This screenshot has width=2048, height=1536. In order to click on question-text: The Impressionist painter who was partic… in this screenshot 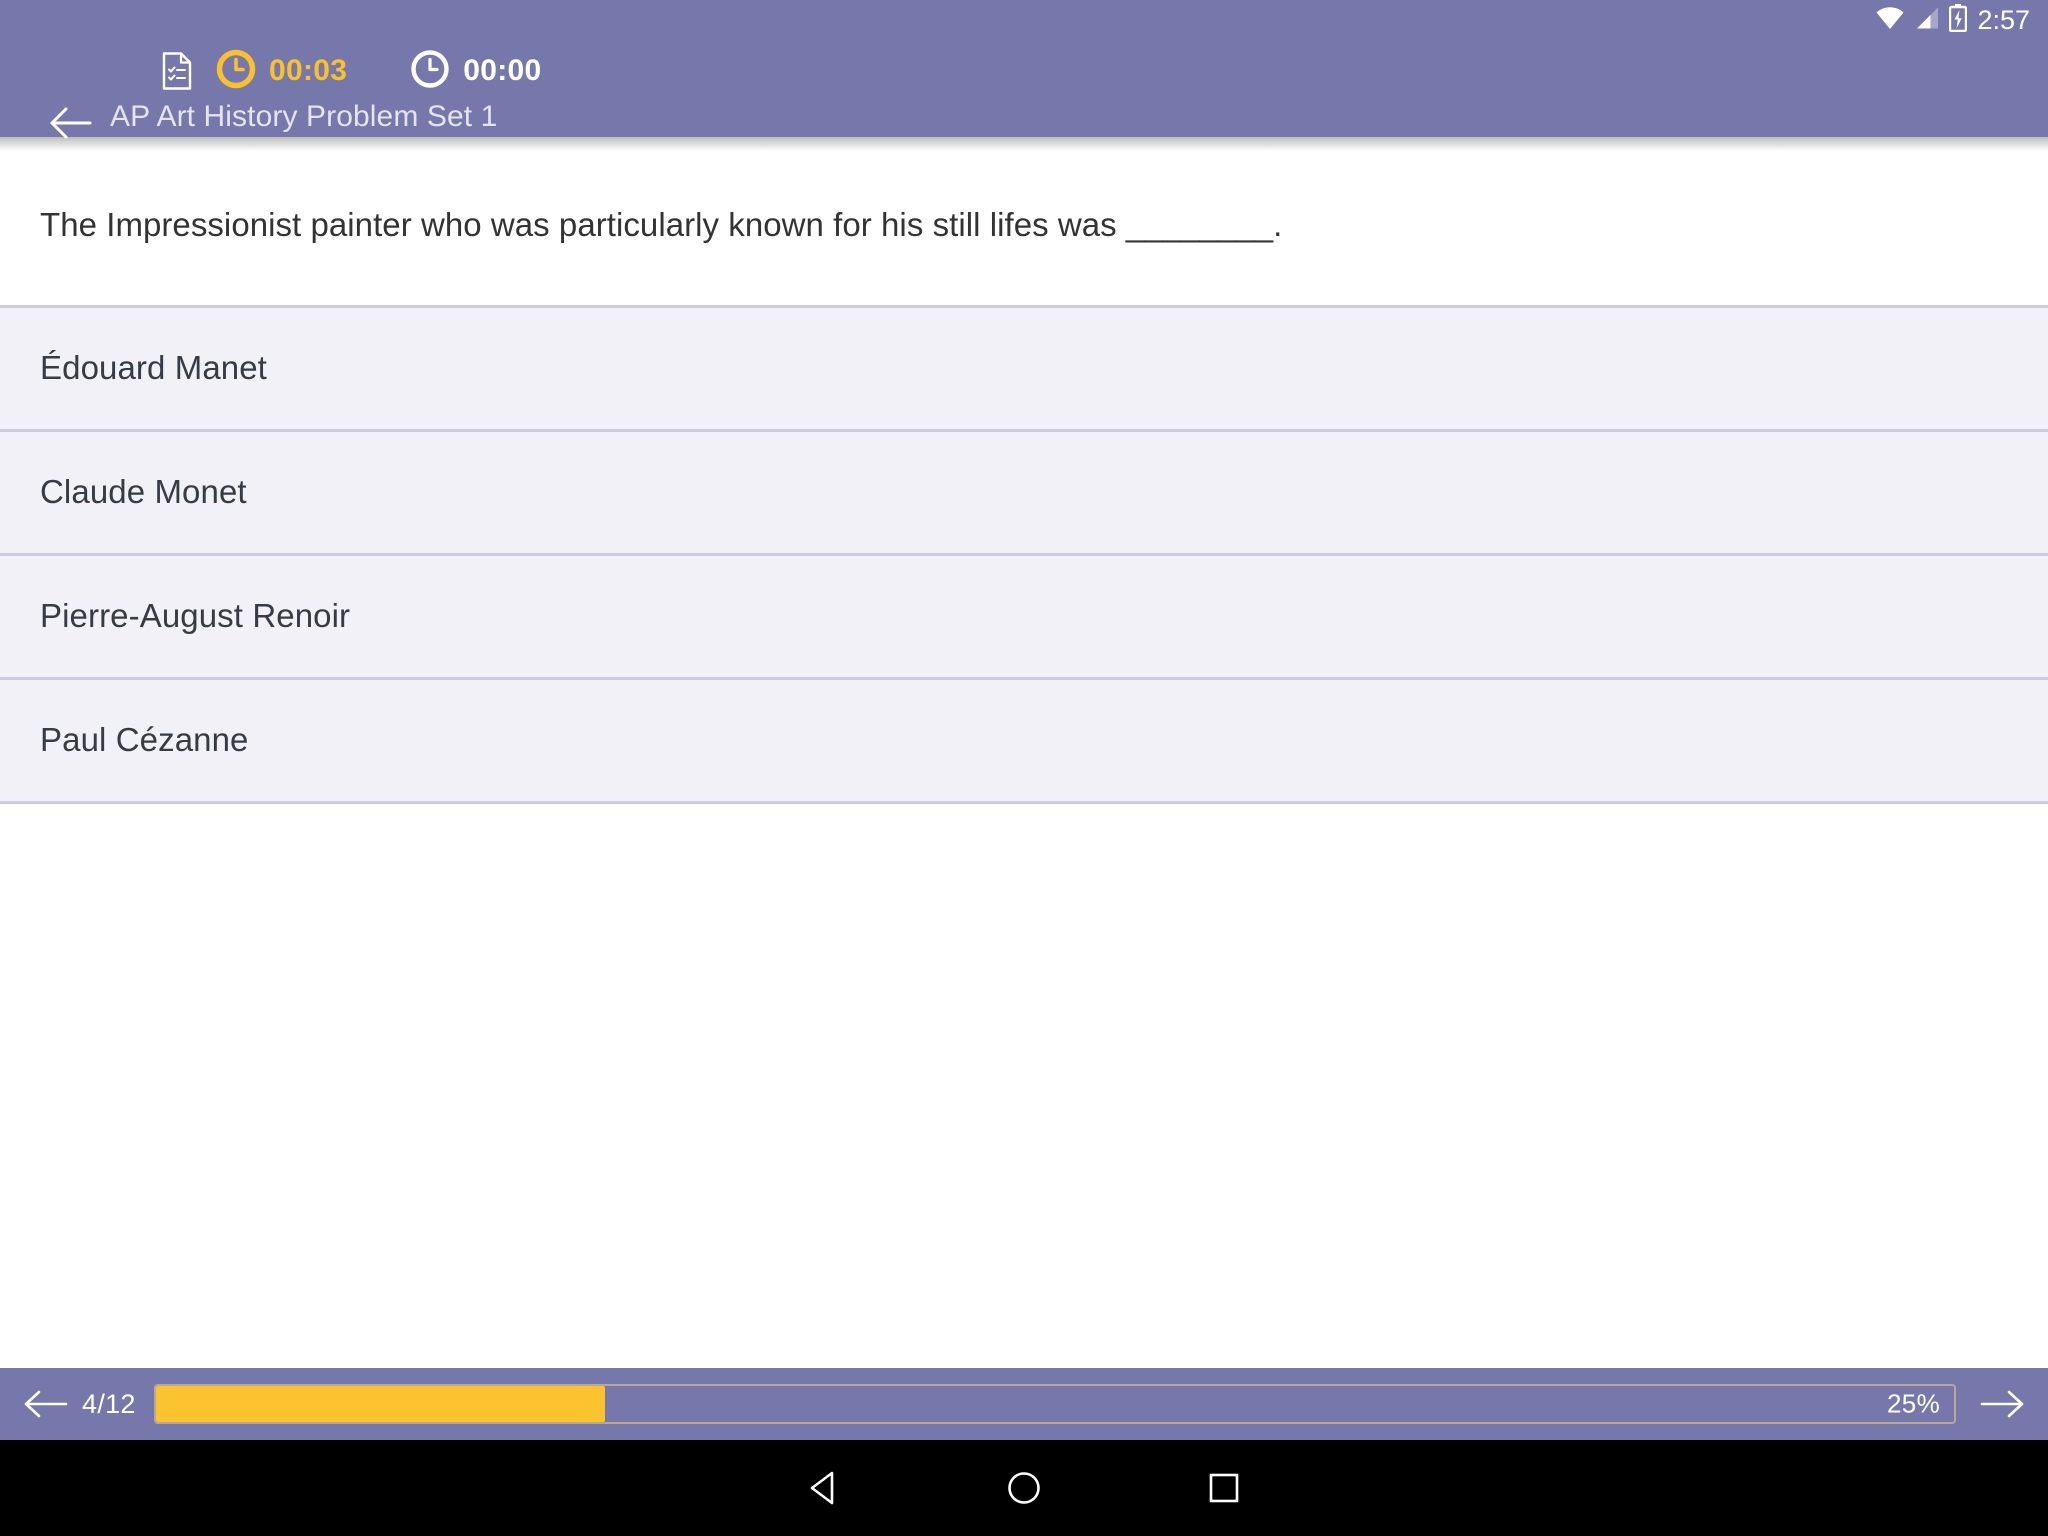, I will do `click(661, 224)`.